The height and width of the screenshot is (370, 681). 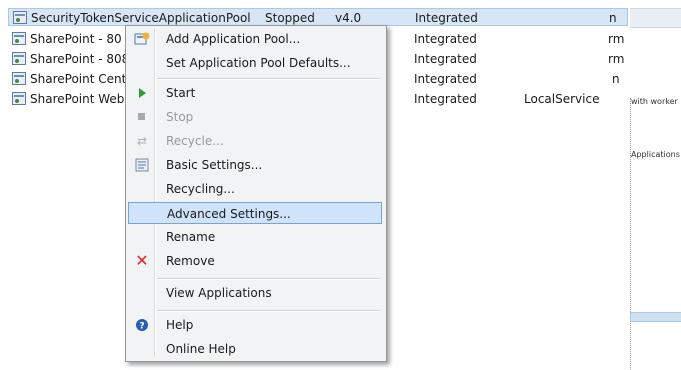 What do you see at coordinates (654, 101) in the screenshot?
I see `worker-process-text: with worker` at bounding box center [654, 101].